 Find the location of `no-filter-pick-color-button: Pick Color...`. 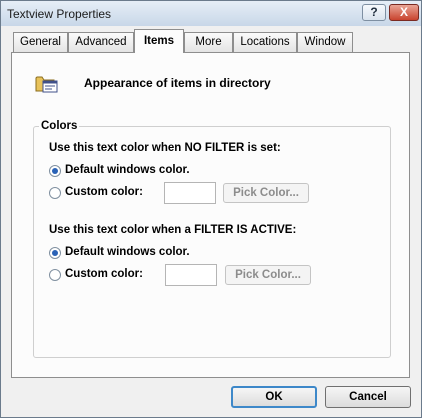

no-filter-pick-color-button: Pick Color... is located at coordinates (266, 193).